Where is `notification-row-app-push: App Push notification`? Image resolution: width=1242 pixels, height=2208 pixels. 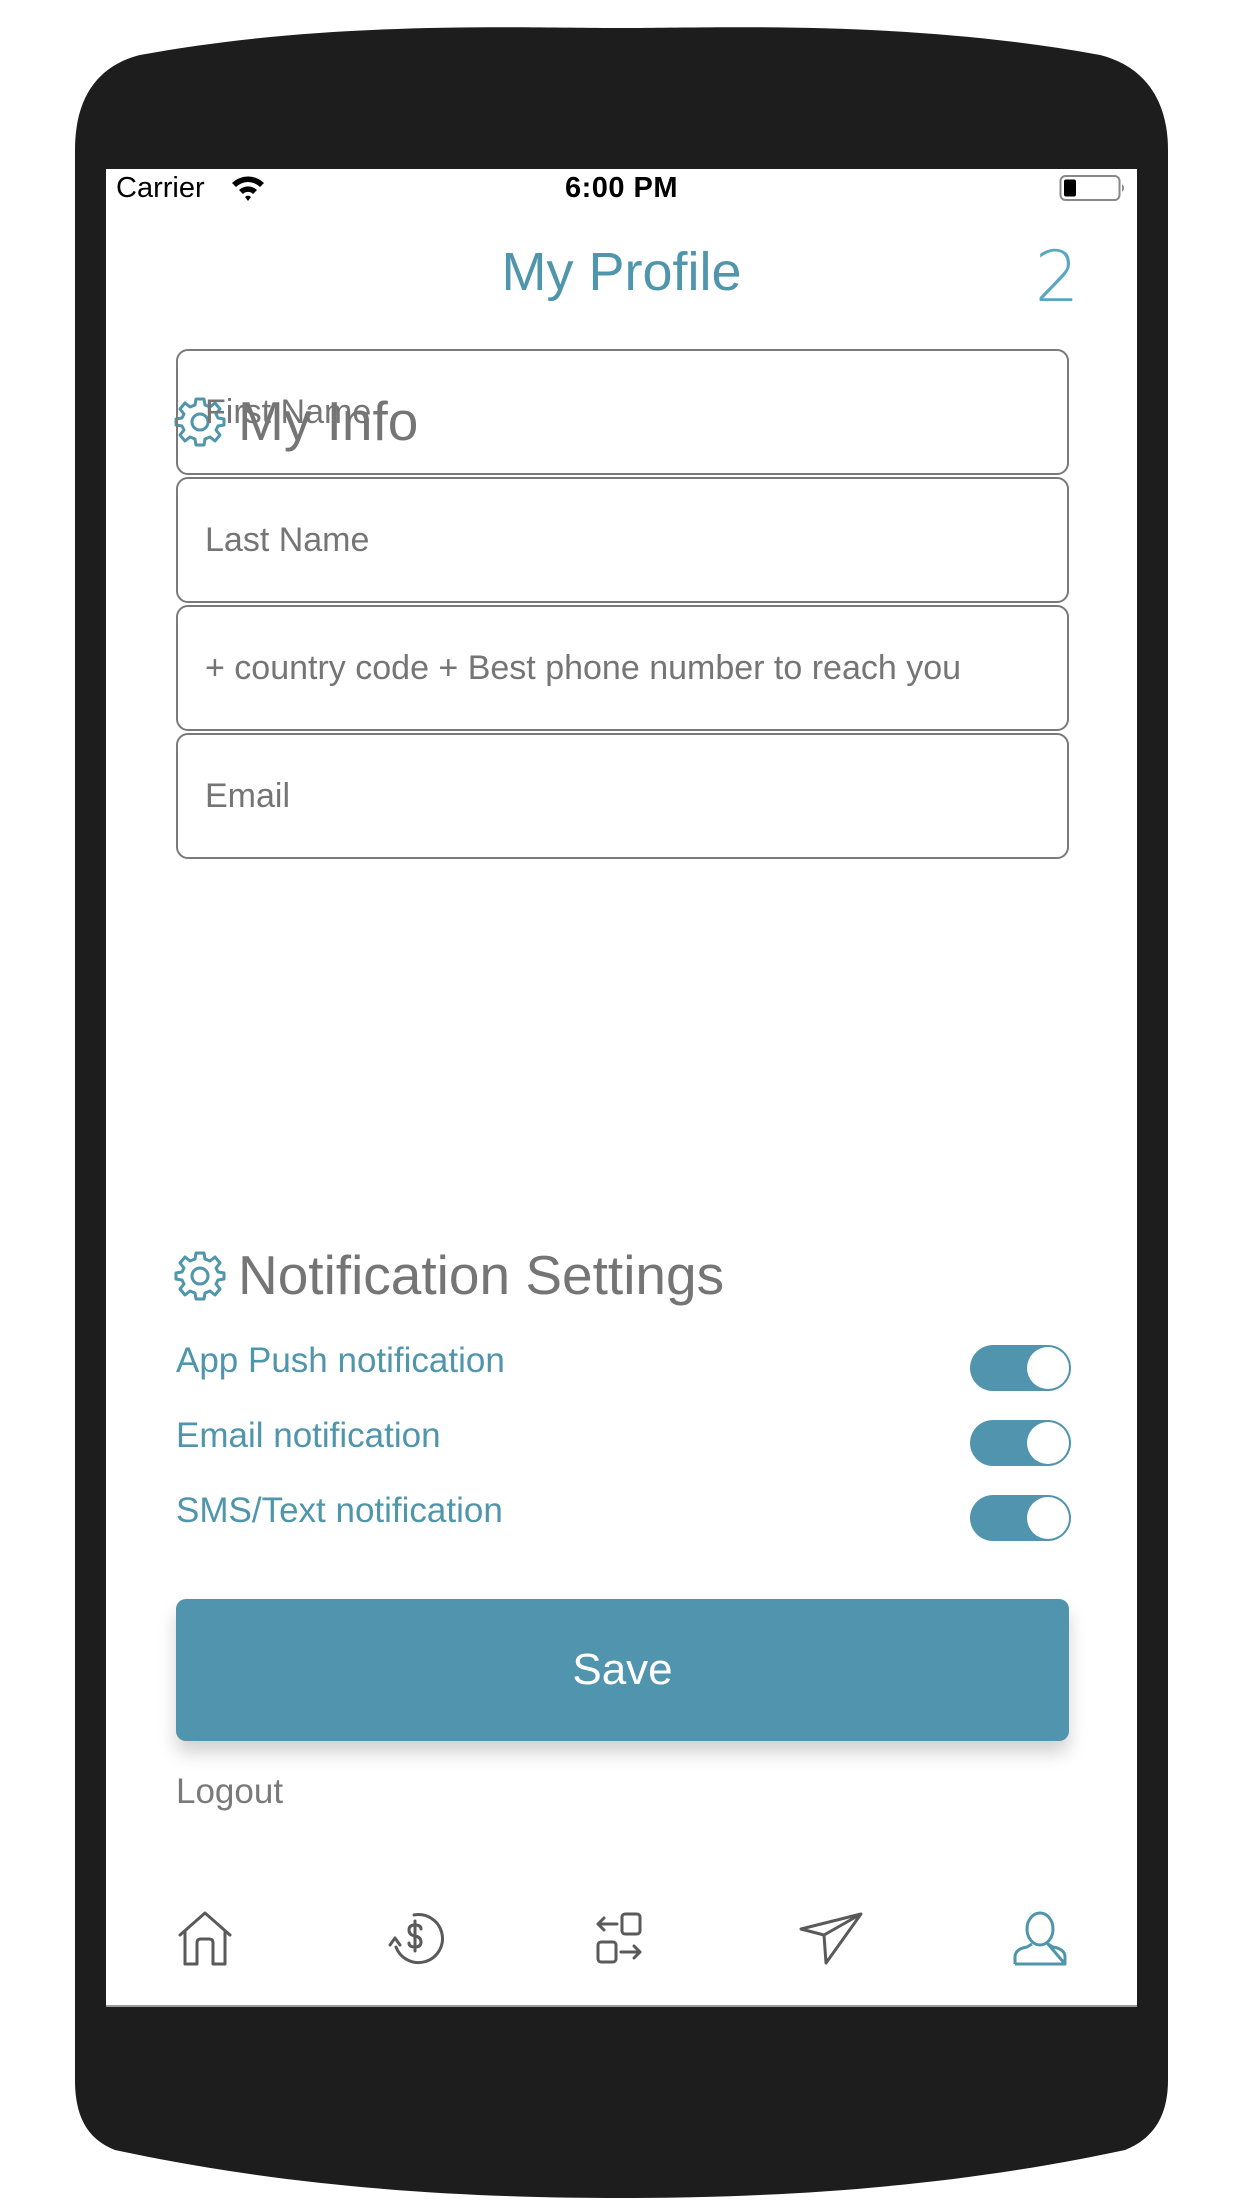 notification-row-app-push: App Push notification is located at coordinates (623, 1365).